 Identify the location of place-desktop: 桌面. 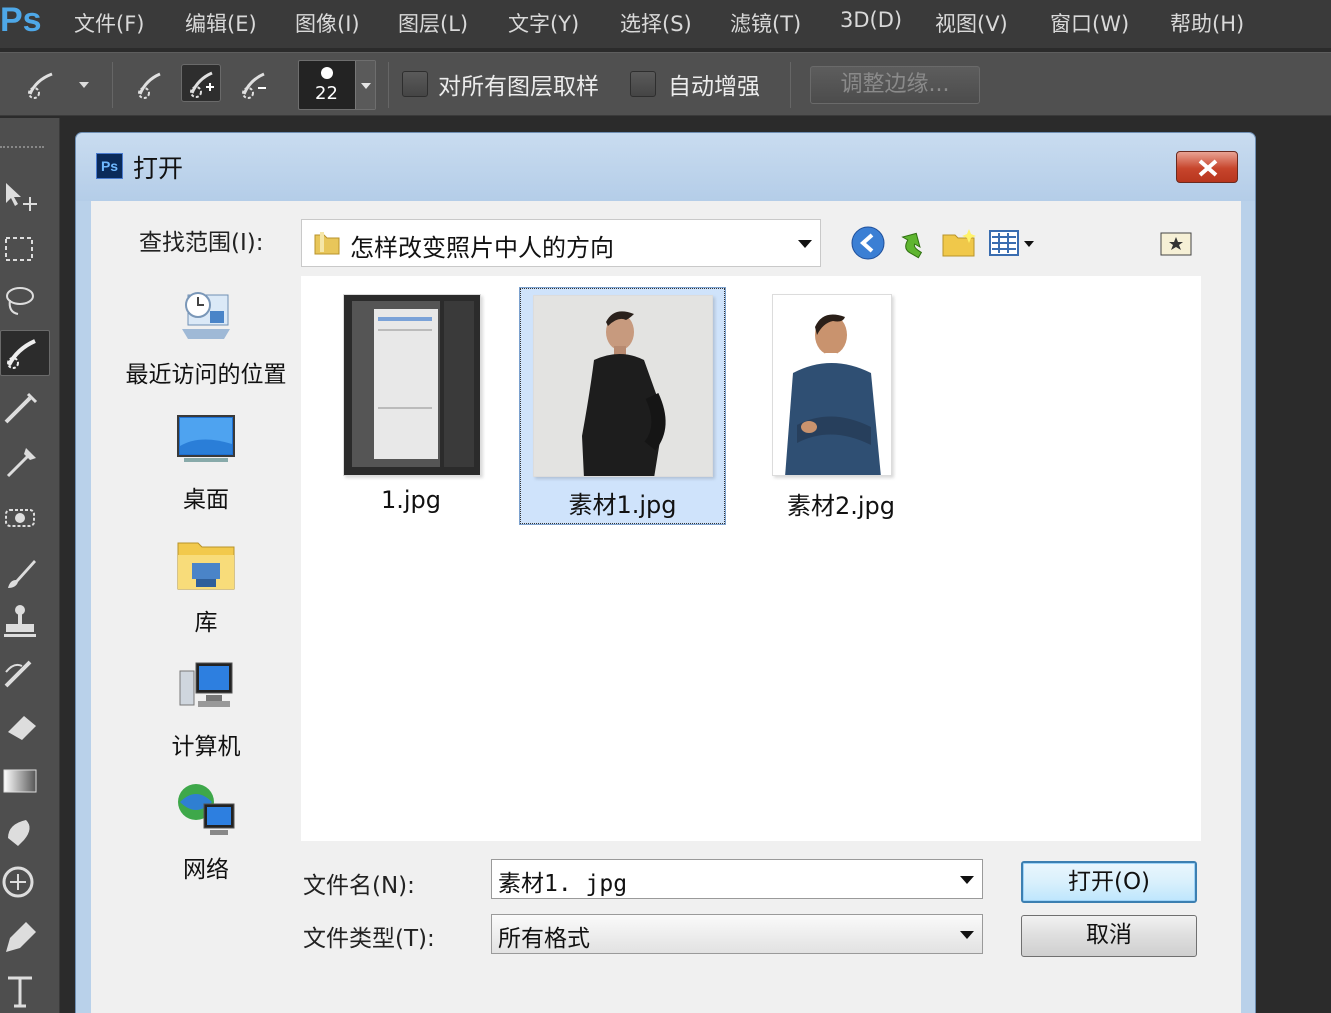
(206, 460).